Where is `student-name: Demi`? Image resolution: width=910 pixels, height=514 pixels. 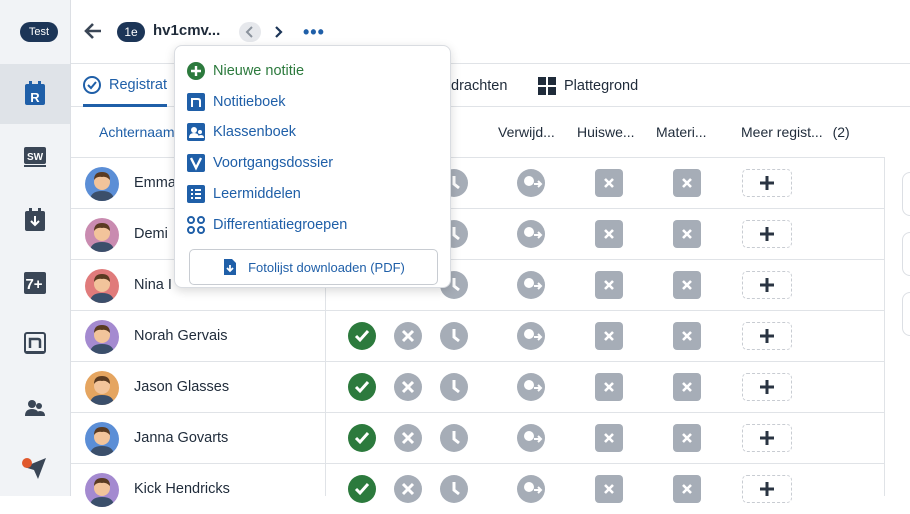 student-name: Demi is located at coordinates (151, 234).